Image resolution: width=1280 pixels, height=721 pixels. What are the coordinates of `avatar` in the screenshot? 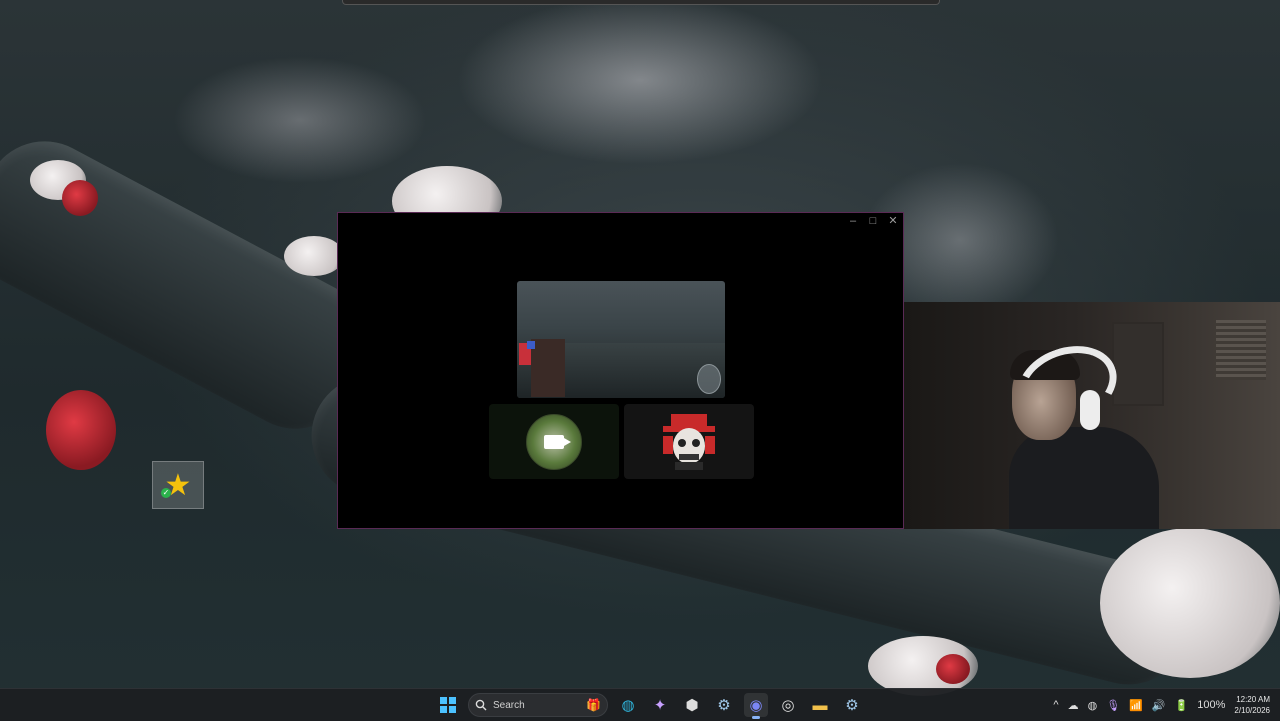 It's located at (554, 441).